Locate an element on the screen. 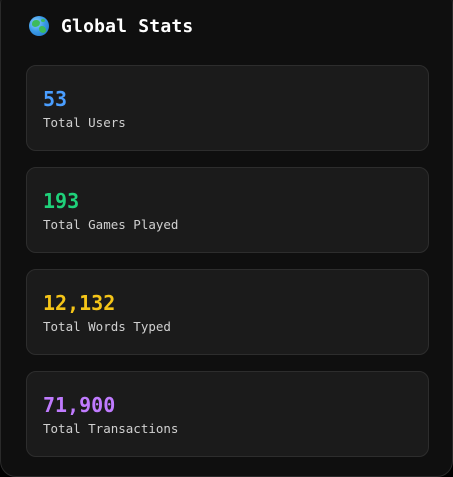 This screenshot has width=453, height=477. panel-header: Global Stats is located at coordinates (111, 26).